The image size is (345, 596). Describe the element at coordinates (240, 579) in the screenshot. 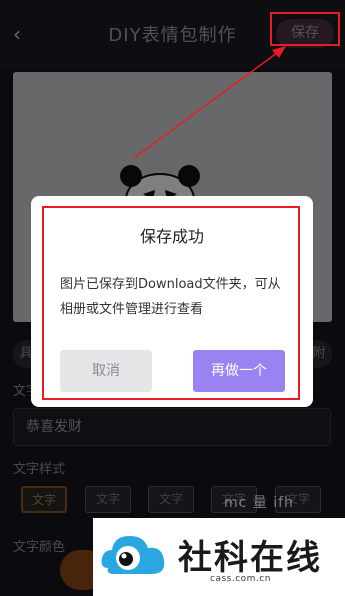

I see `watermark-domain: cass.com.cn` at that location.